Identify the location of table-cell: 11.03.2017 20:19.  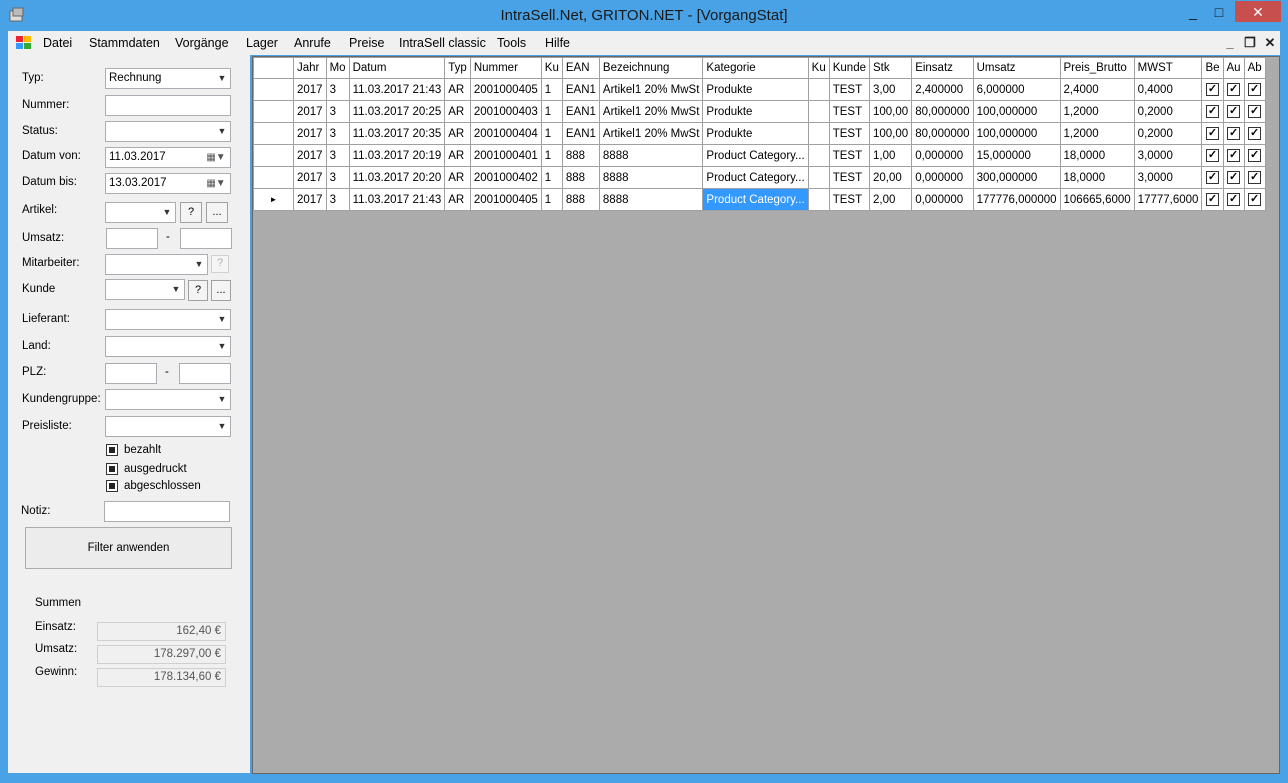
(397, 155).